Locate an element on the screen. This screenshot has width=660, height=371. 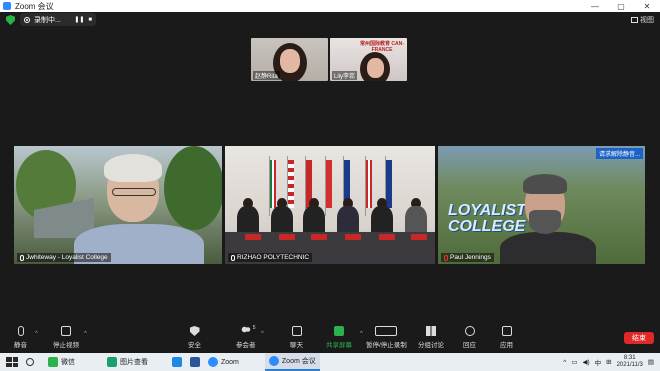
participants-button: 5 参会者 is located at coordinates (246, 337).